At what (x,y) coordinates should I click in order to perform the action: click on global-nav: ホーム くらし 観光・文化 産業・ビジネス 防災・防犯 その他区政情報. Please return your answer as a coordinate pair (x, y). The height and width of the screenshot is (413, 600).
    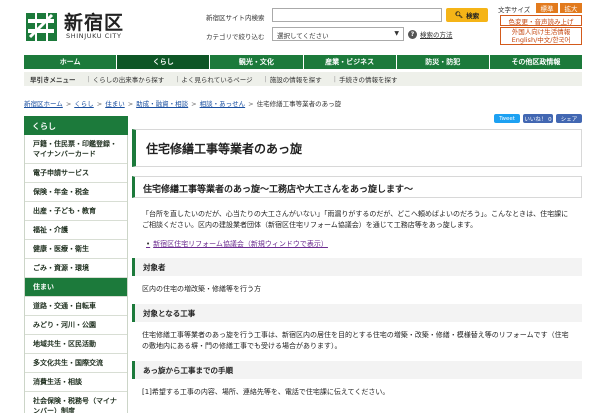
    Looking at the image, I should click on (303, 62).